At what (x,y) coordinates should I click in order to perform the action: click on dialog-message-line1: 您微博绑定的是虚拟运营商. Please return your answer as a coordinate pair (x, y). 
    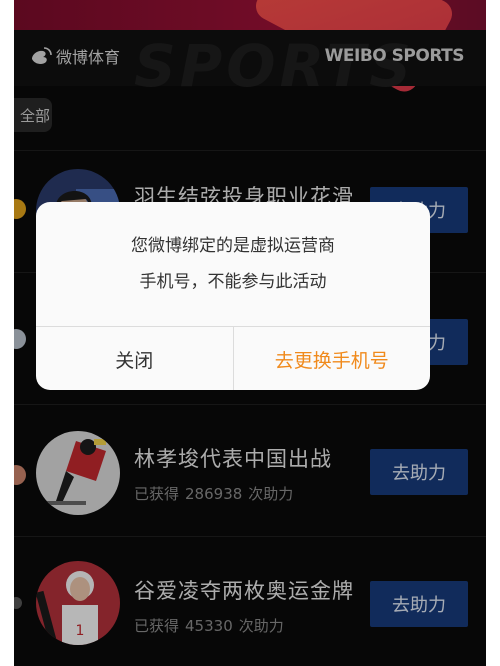
    Looking at the image, I should click on (233, 246).